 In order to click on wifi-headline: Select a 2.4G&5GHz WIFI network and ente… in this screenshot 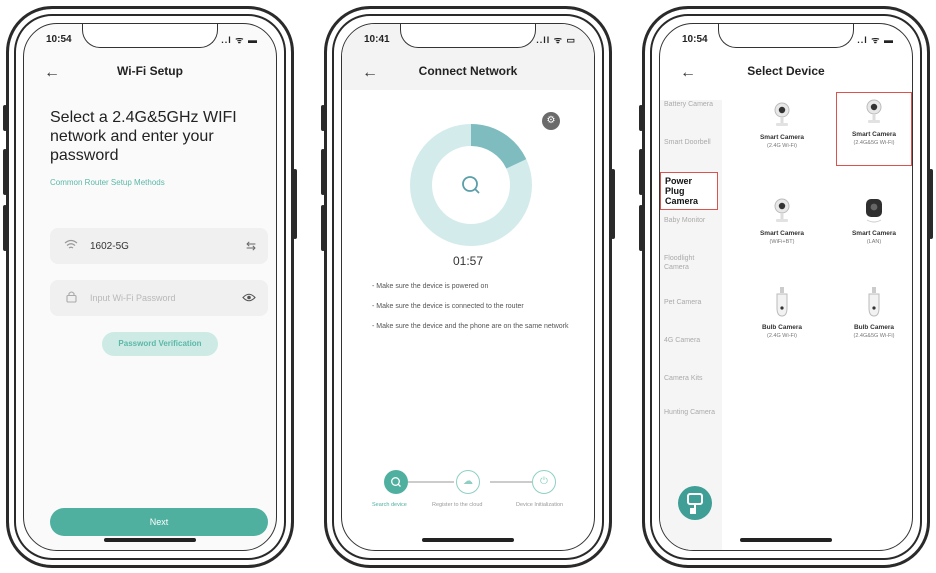, I will do `click(143, 136)`.